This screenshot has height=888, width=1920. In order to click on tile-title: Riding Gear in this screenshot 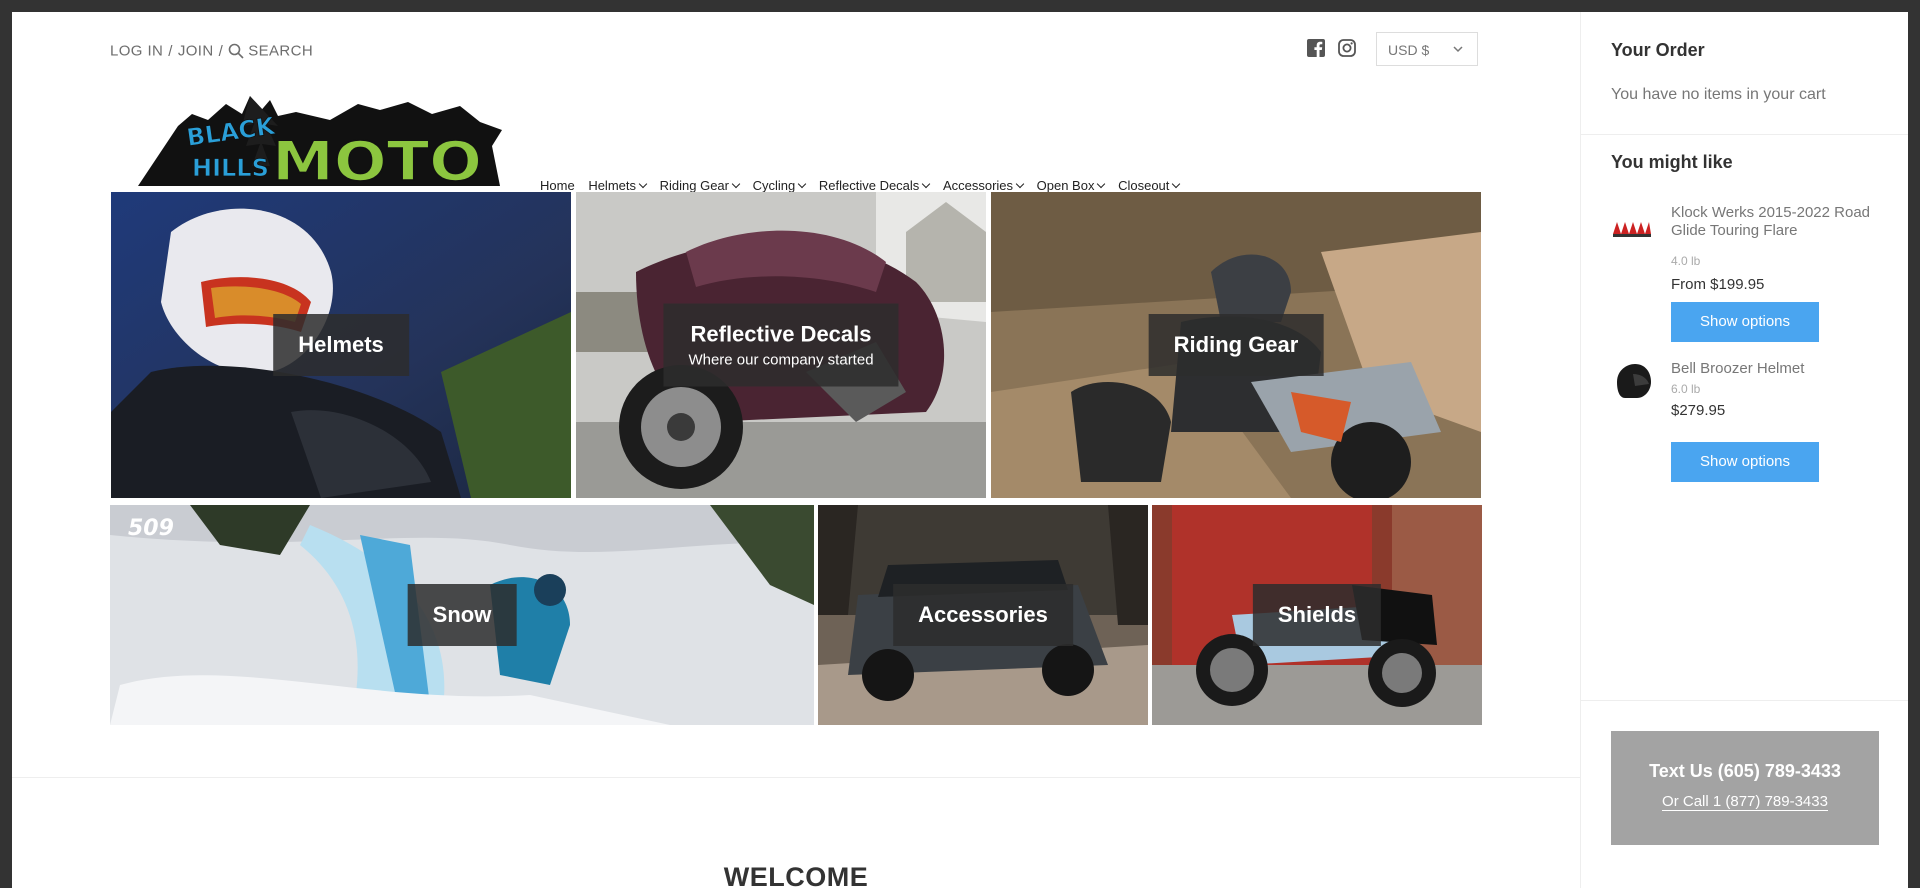, I will do `click(1236, 344)`.